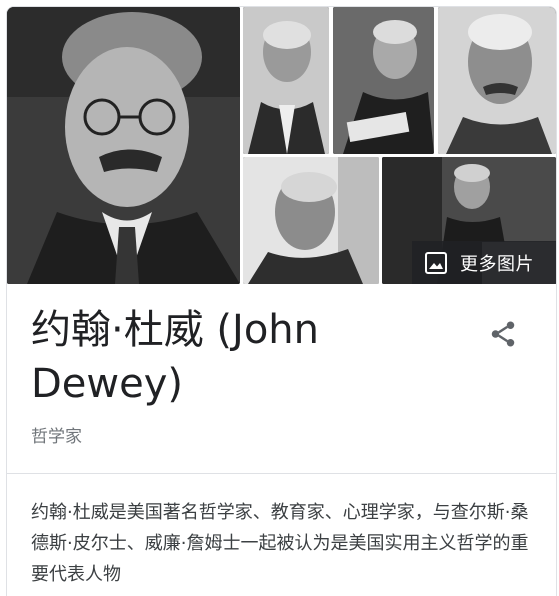 This screenshot has height=596, width=559. Describe the element at coordinates (281, 473) in the screenshot. I see `divider` at that location.